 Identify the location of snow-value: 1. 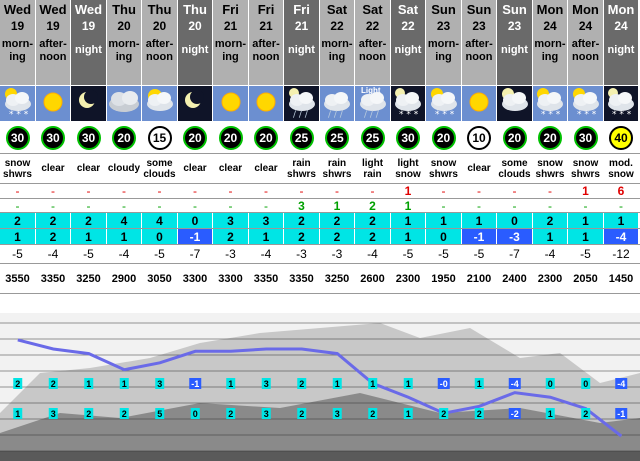
(408, 205).